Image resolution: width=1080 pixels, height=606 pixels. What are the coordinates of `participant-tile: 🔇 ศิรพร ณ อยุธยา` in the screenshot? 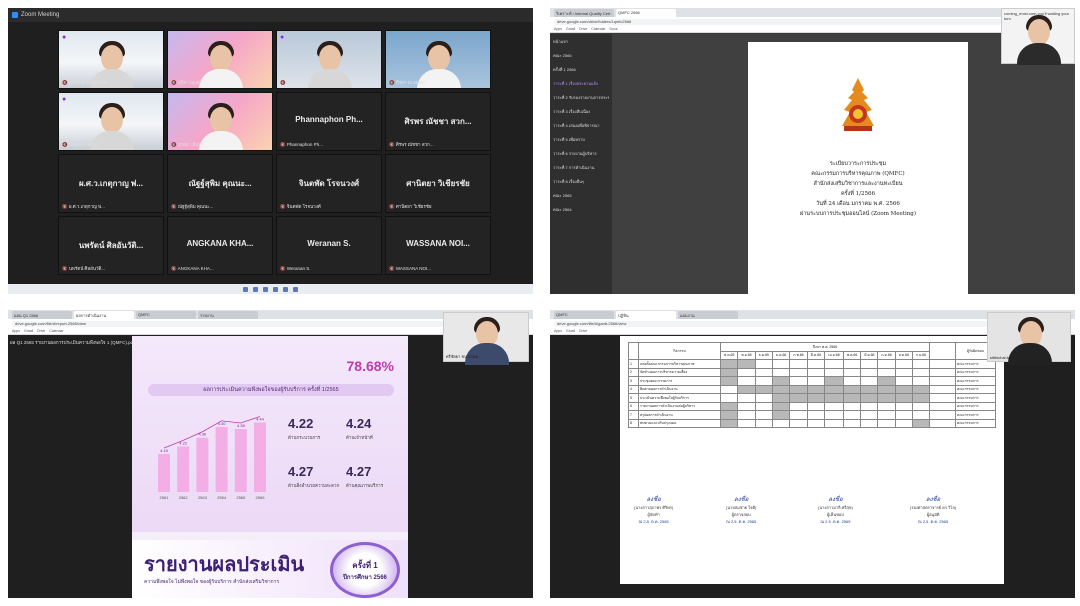 It's located at (438, 59).